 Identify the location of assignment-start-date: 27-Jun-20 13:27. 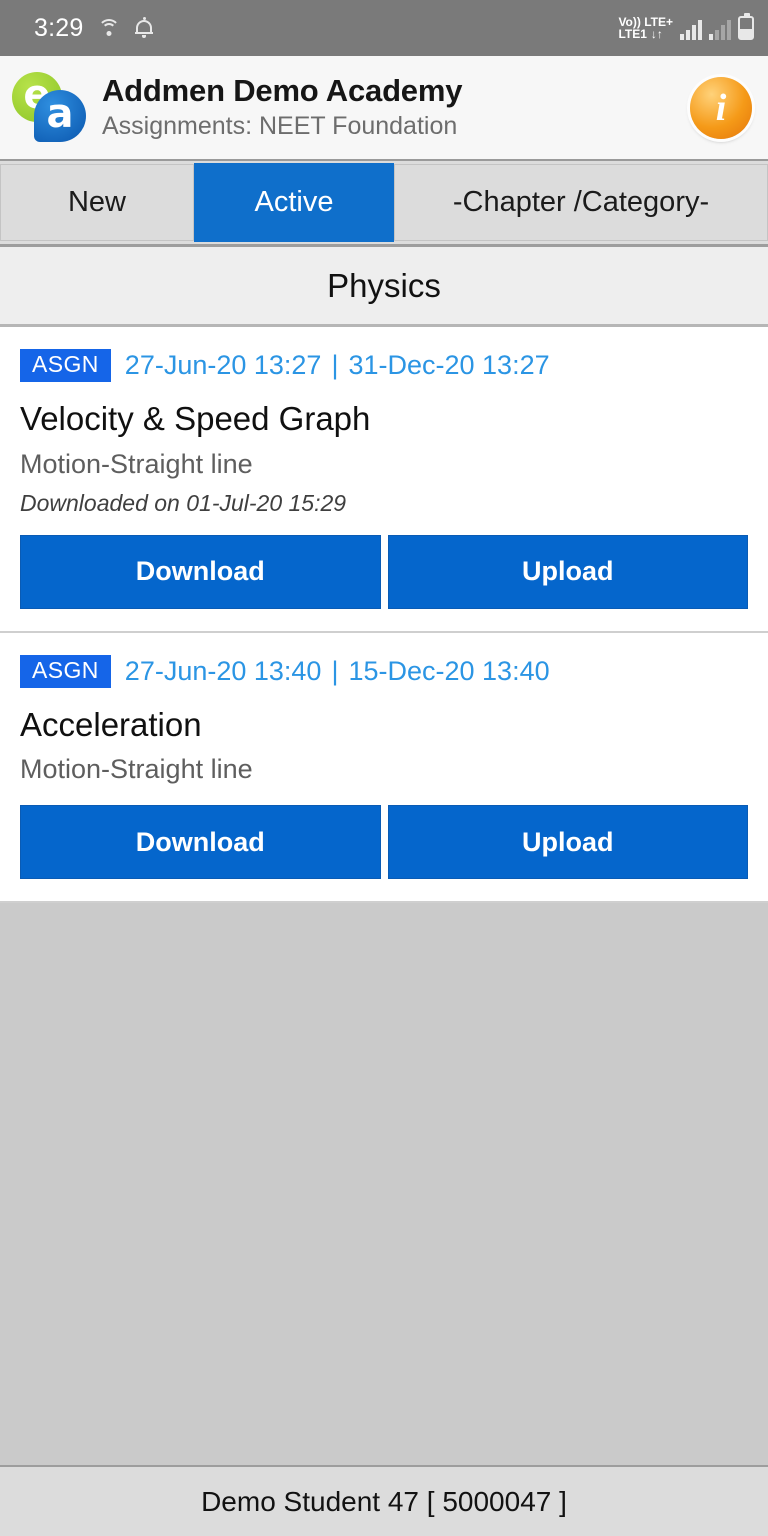
(223, 365).